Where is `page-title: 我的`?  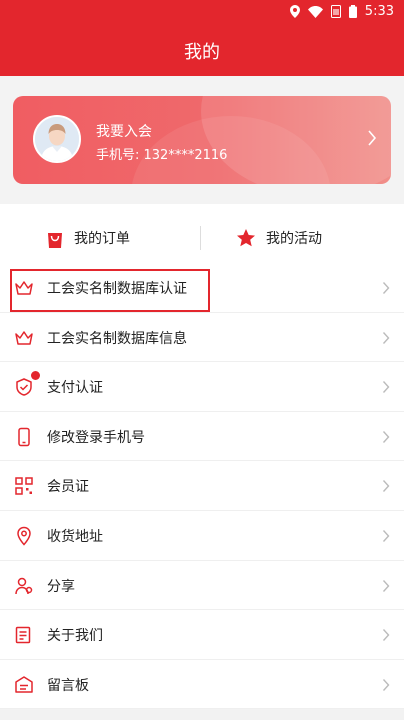
page-title: 我的 is located at coordinates (202, 52).